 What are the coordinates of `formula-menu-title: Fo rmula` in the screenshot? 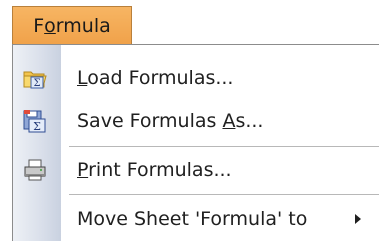 It's located at (72, 25).